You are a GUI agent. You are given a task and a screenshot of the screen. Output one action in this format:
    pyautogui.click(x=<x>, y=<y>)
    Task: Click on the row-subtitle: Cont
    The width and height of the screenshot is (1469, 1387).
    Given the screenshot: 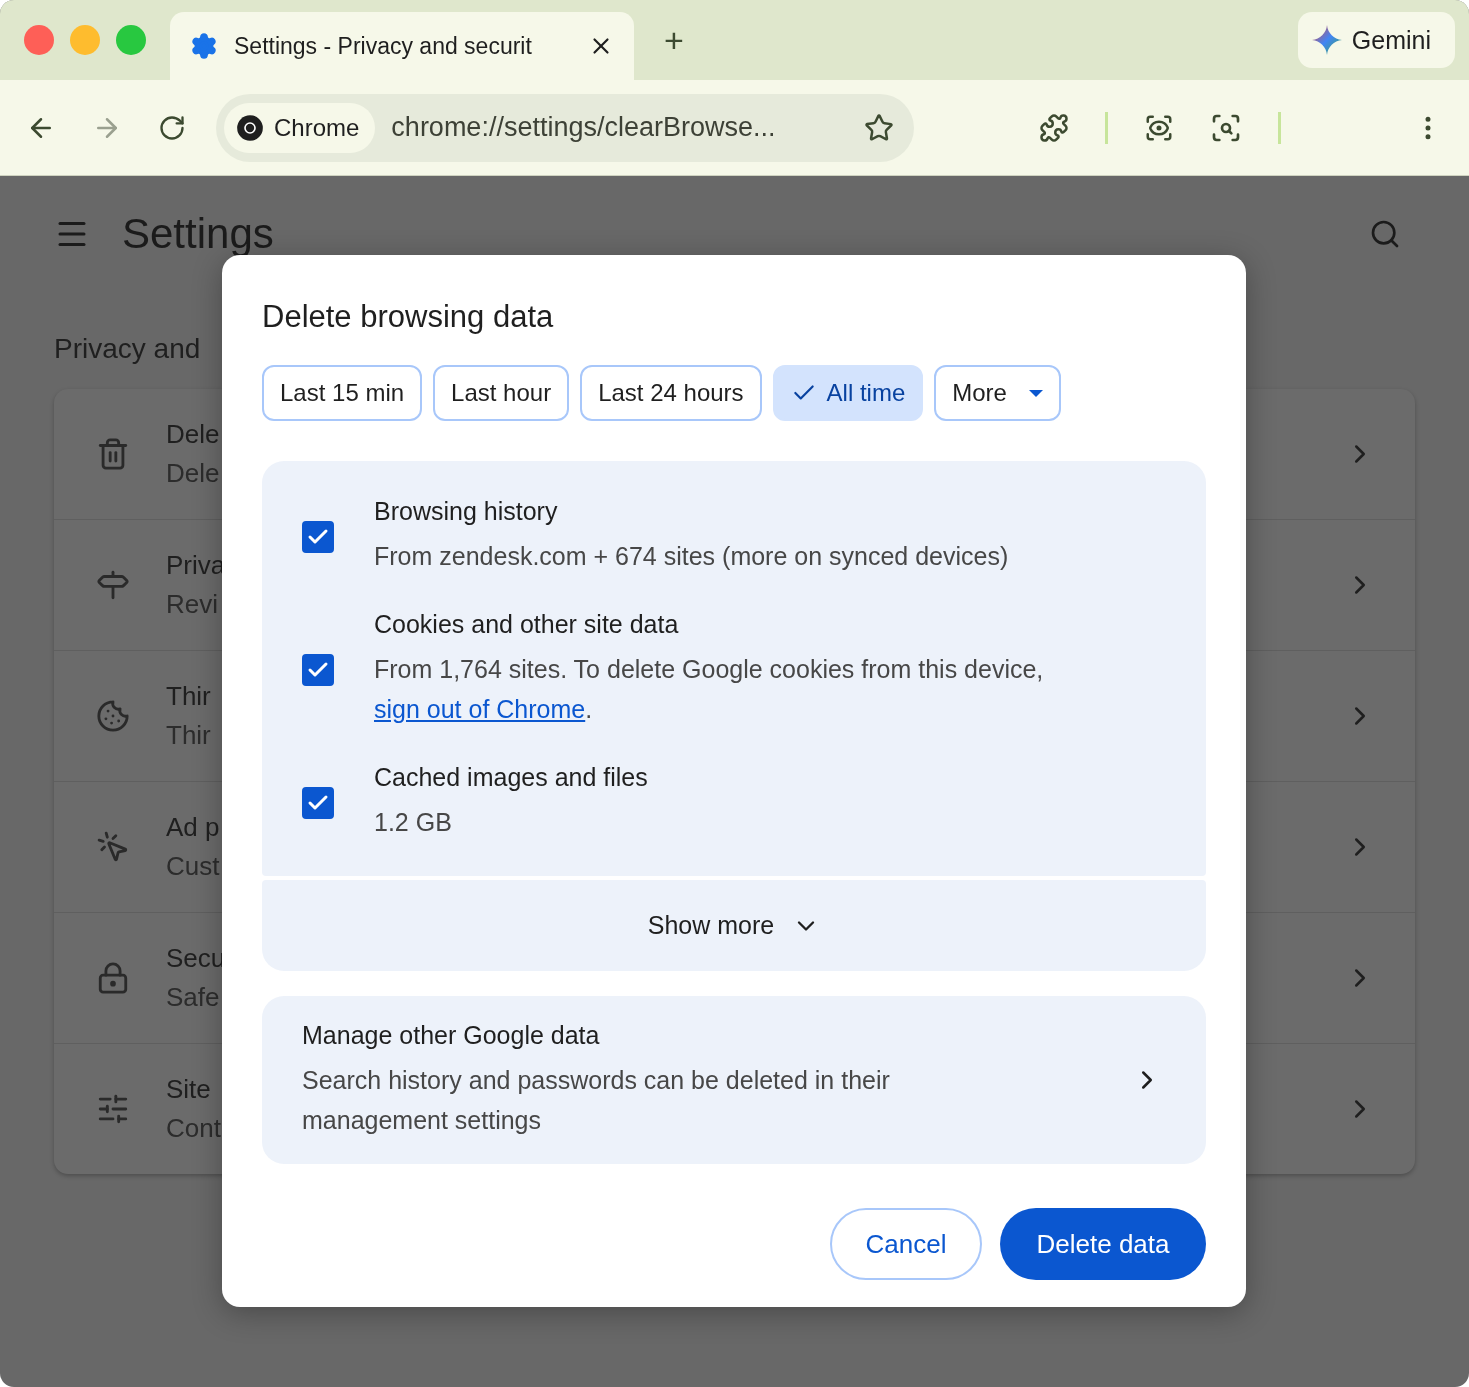 What is the action you would take?
    pyautogui.click(x=193, y=1128)
    